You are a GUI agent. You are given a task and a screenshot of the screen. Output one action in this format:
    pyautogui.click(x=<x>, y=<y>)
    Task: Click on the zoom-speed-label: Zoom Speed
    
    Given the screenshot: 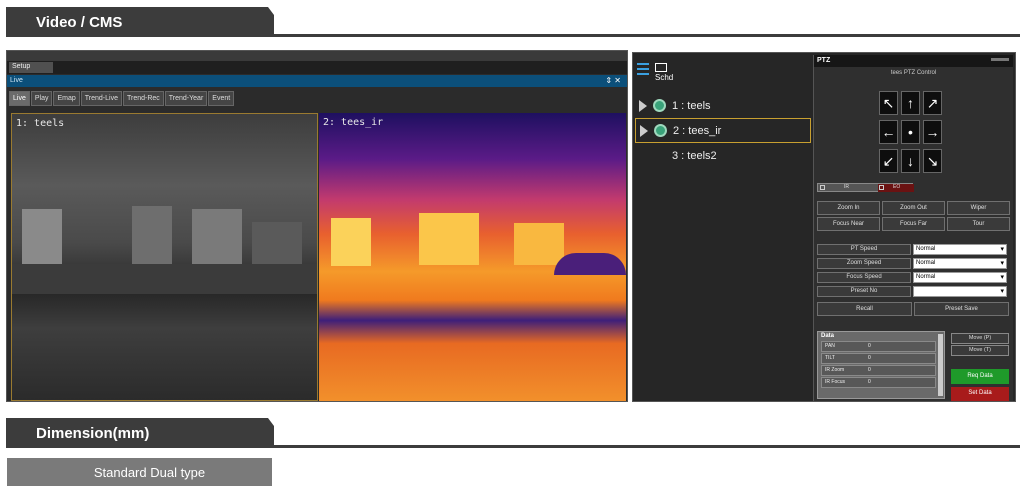 What is the action you would take?
    pyautogui.click(x=864, y=263)
    